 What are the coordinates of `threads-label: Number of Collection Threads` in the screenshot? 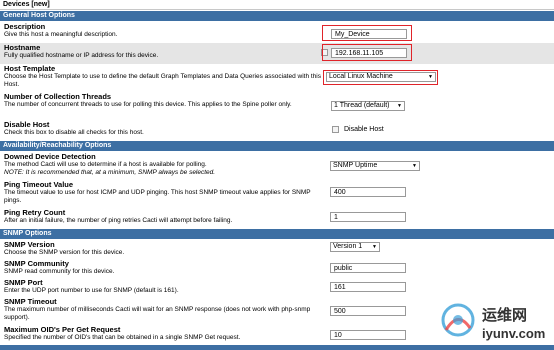 It's located at (58, 96).